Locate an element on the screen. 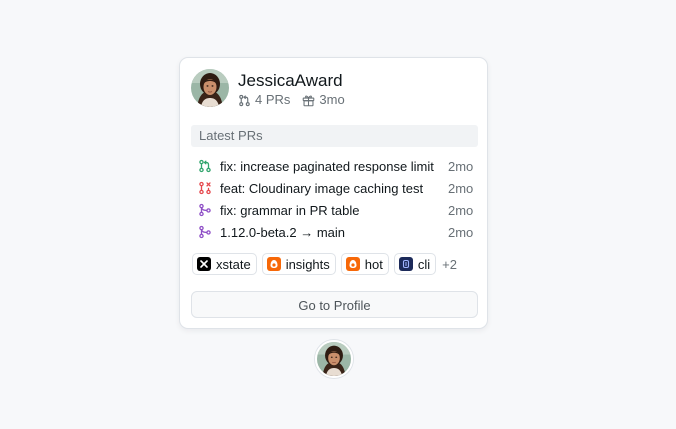 This screenshot has width=676, height=429. account-age-stat: 3mo is located at coordinates (323, 100).